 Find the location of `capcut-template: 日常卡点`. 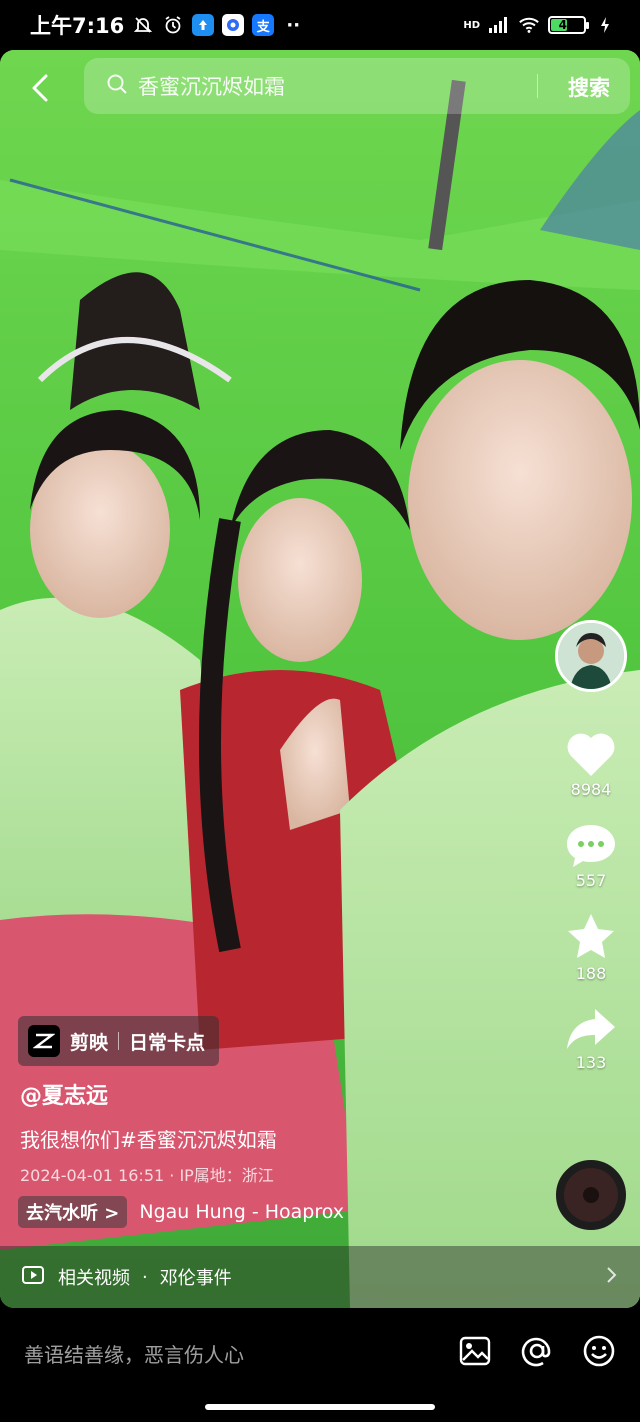

capcut-template: 日常卡点 is located at coordinates (167, 1042).